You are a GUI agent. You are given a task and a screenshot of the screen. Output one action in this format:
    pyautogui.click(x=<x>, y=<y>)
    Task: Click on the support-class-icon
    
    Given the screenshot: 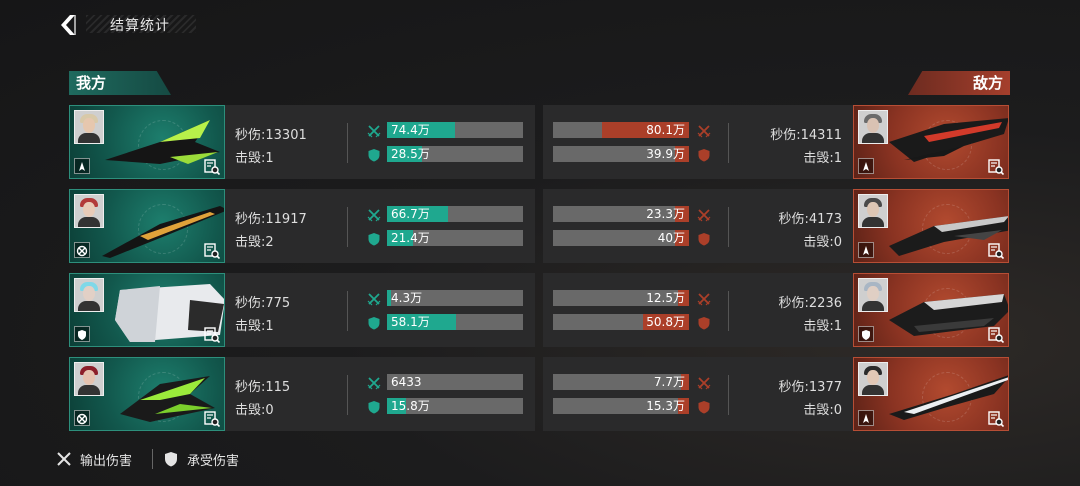 What is the action you would take?
    pyautogui.click(x=82, y=418)
    